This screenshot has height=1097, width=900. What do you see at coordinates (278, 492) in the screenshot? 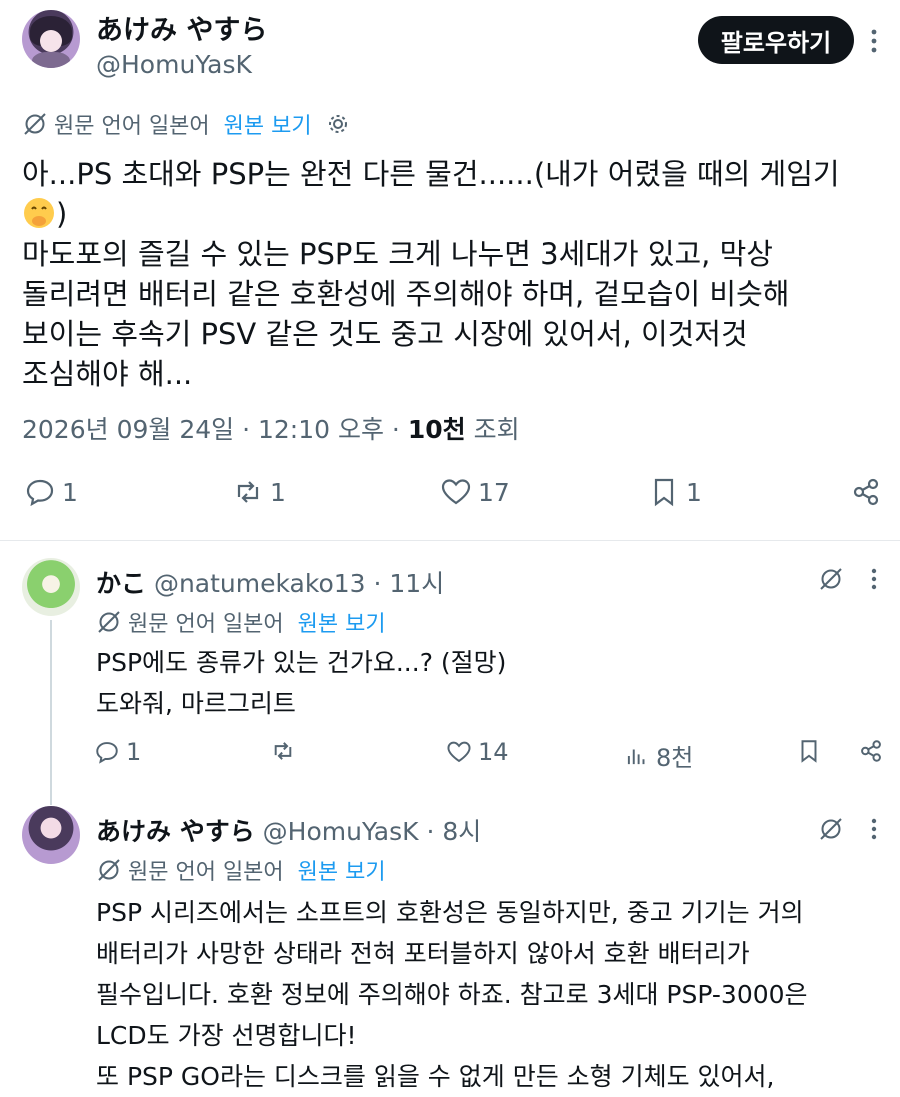
I see `repost-count: 1` at bounding box center [278, 492].